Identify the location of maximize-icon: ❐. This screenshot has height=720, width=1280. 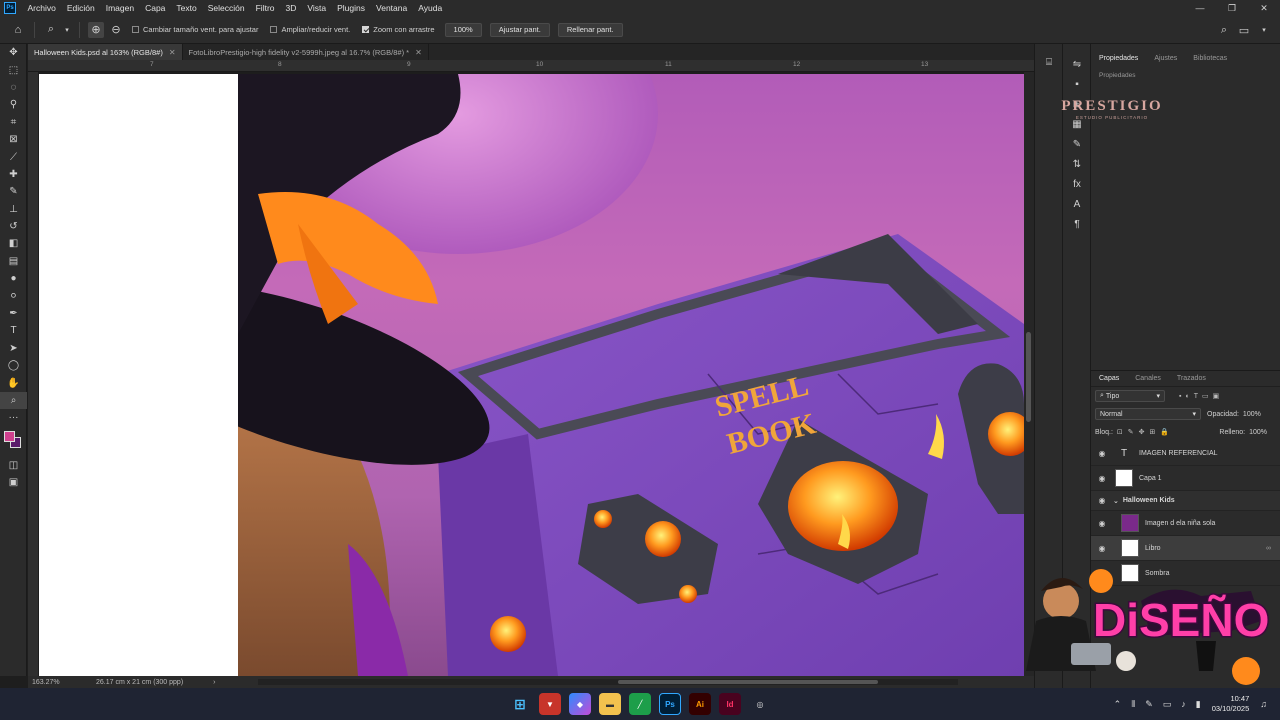
(1232, 8).